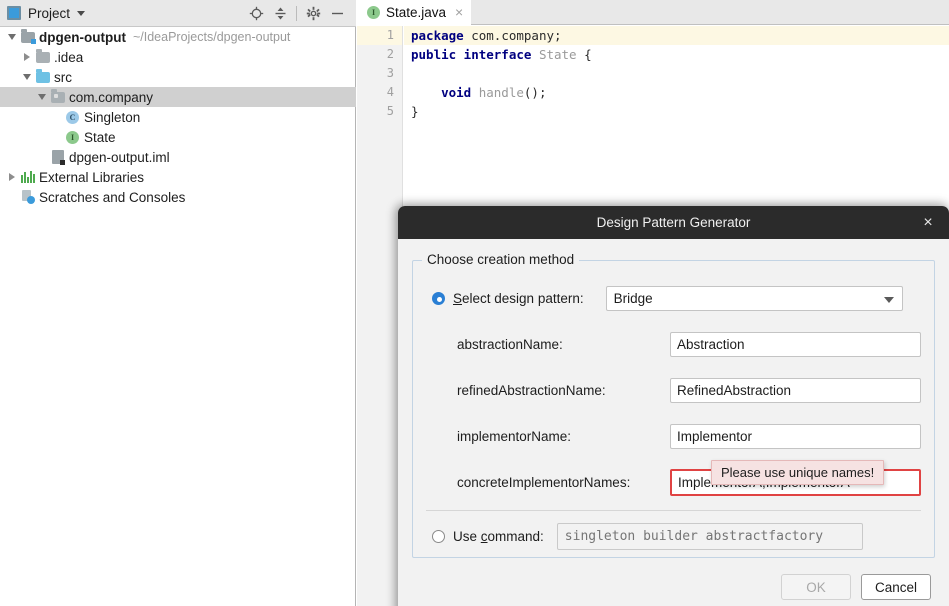 This screenshot has height=606, width=949. What do you see at coordinates (313, 13) in the screenshot?
I see `gear-icon` at bounding box center [313, 13].